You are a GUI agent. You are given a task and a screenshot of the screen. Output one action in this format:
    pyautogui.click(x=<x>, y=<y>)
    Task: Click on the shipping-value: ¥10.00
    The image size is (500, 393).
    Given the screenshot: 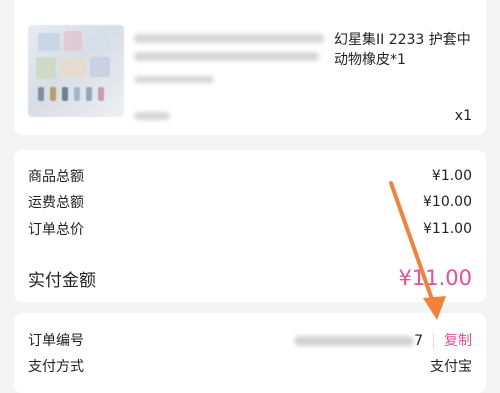 What is the action you would take?
    pyautogui.click(x=447, y=202)
    